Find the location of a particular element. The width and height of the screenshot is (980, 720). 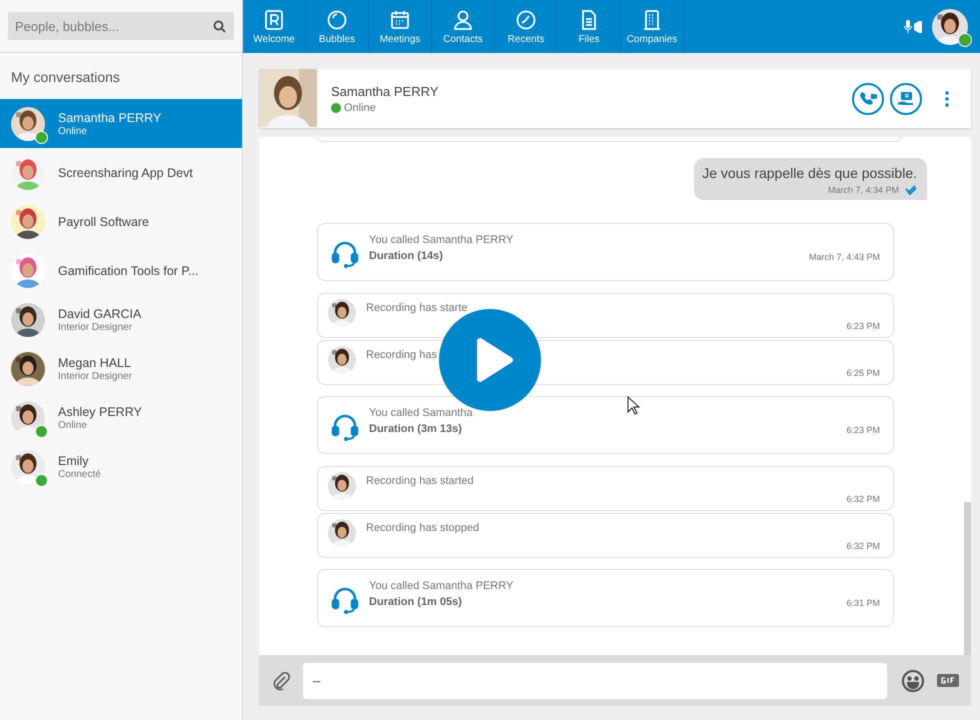

person-icon is located at coordinates (463, 19).